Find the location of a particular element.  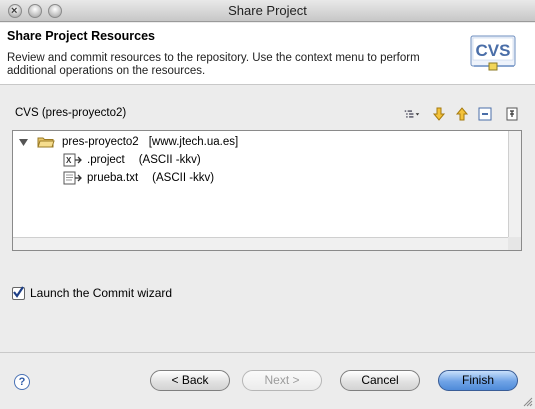

tree-row-project: pres-proyecto2 [www.jtech.ua.es] is located at coordinates (128, 142).